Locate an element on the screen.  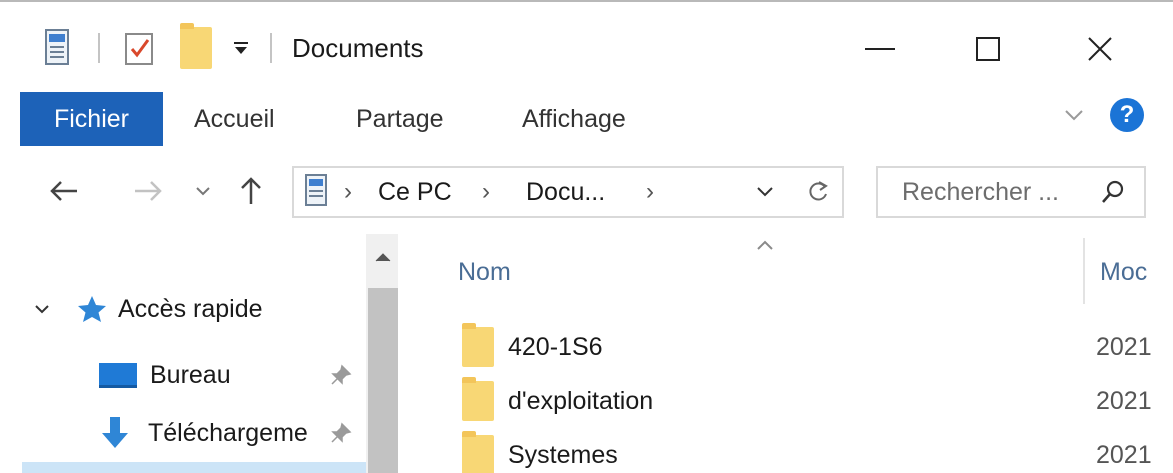
customize-toolbar-icon is located at coordinates (241, 48).